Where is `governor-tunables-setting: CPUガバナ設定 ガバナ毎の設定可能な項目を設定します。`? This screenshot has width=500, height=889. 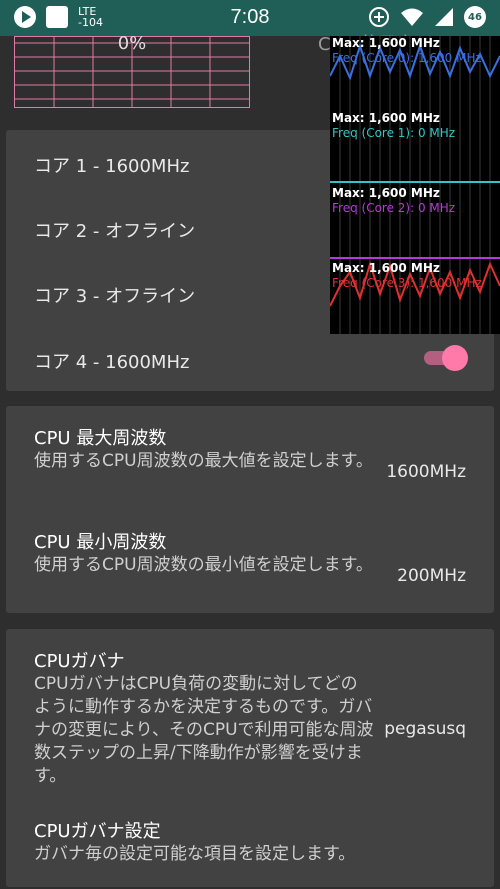
governor-tunables-setting: CPUガバナ設定 ガバナ毎の設定可能な項目を設定します。 is located at coordinates (250, 846).